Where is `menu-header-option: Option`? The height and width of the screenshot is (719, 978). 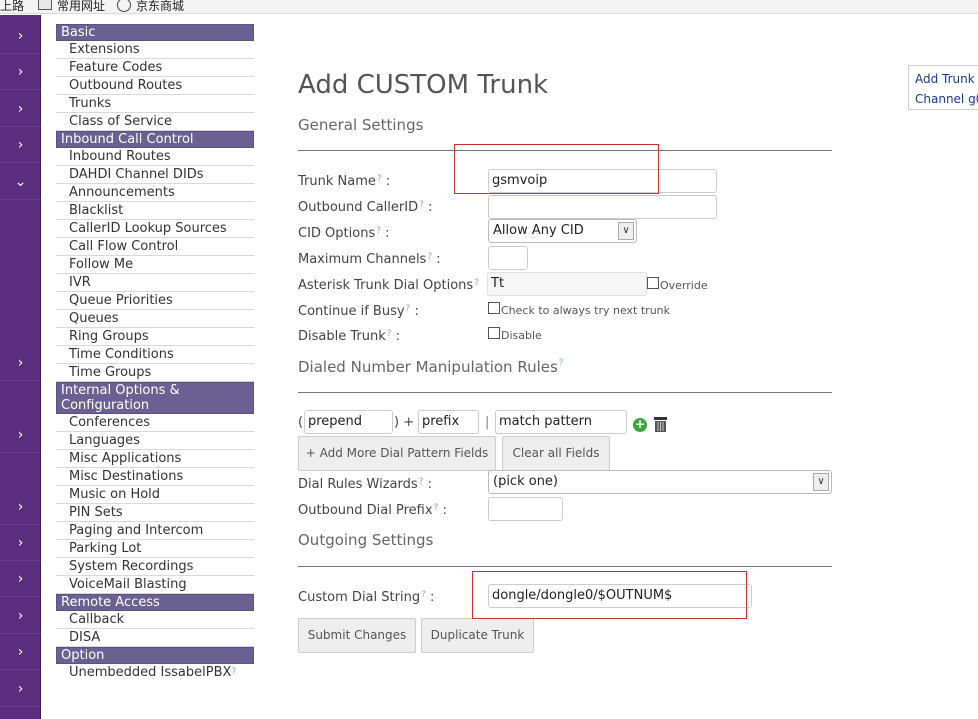
menu-header-option: Option is located at coordinates (155, 655).